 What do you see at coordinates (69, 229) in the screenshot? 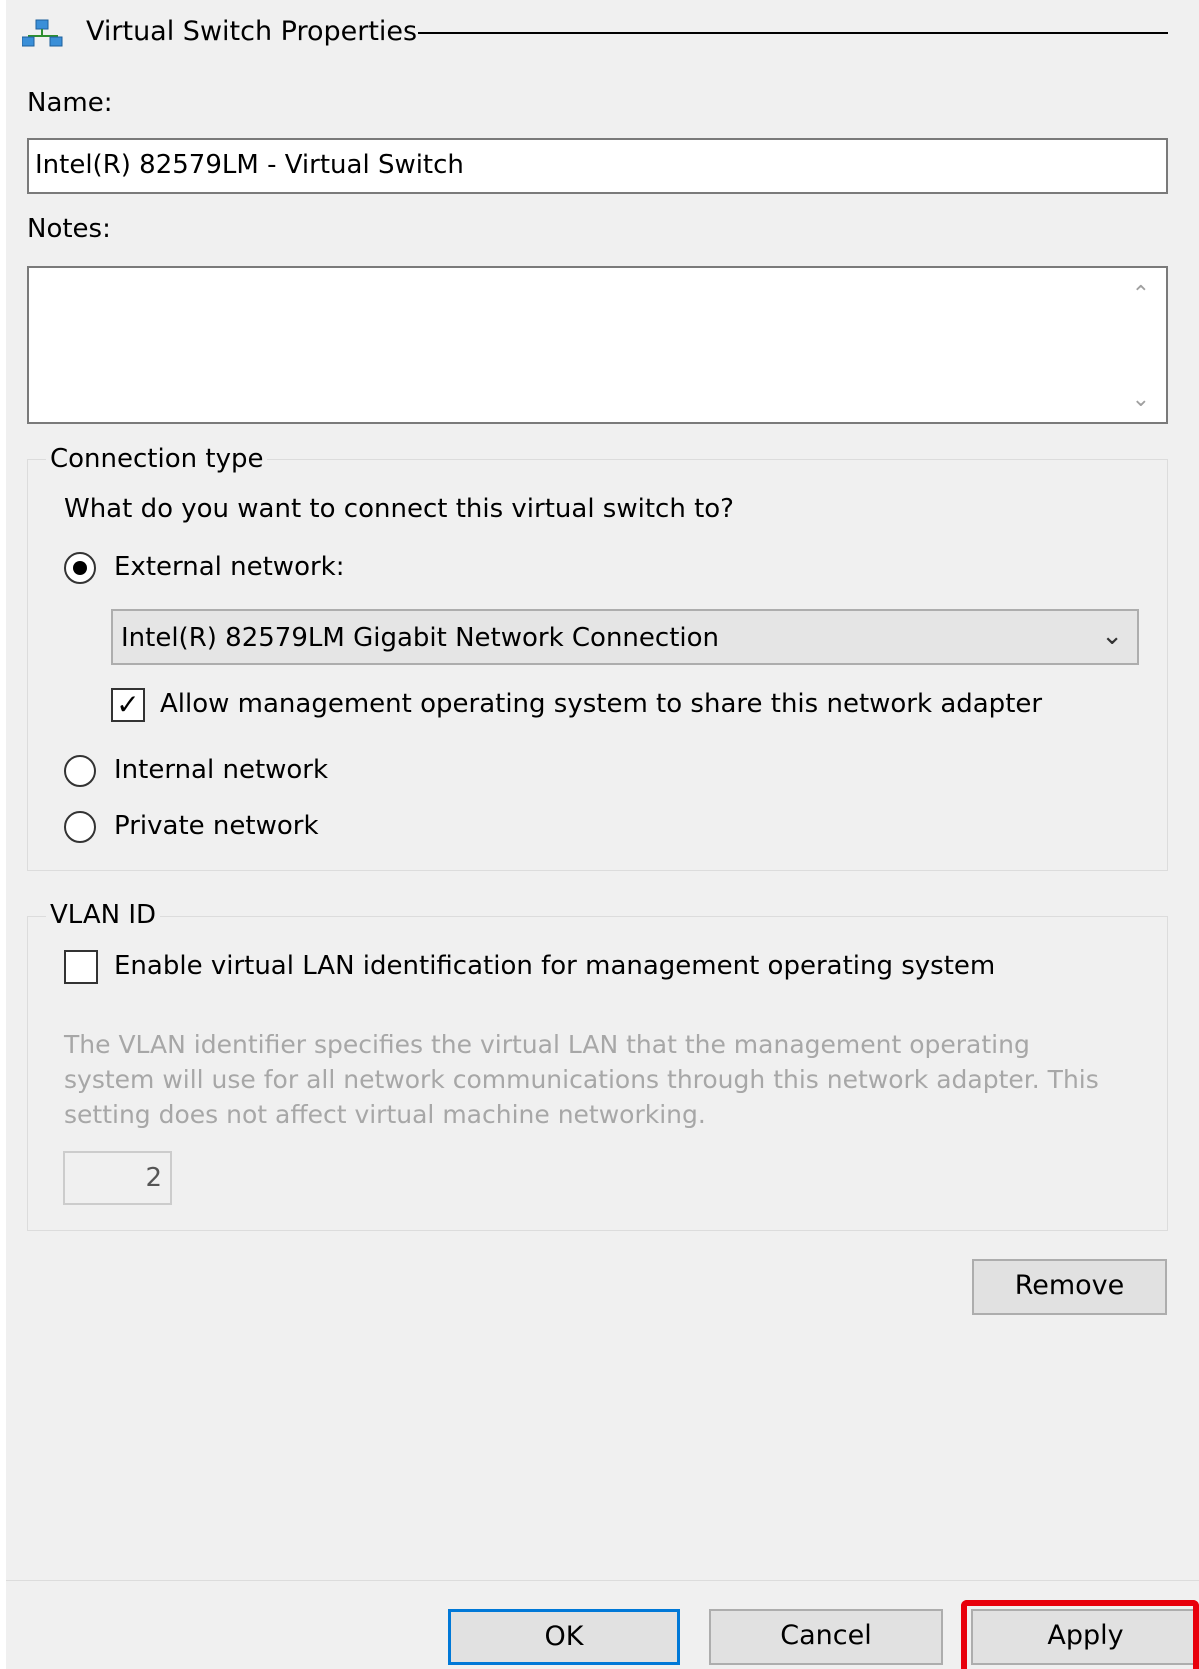
I see `notes-label: Notes:` at bounding box center [69, 229].